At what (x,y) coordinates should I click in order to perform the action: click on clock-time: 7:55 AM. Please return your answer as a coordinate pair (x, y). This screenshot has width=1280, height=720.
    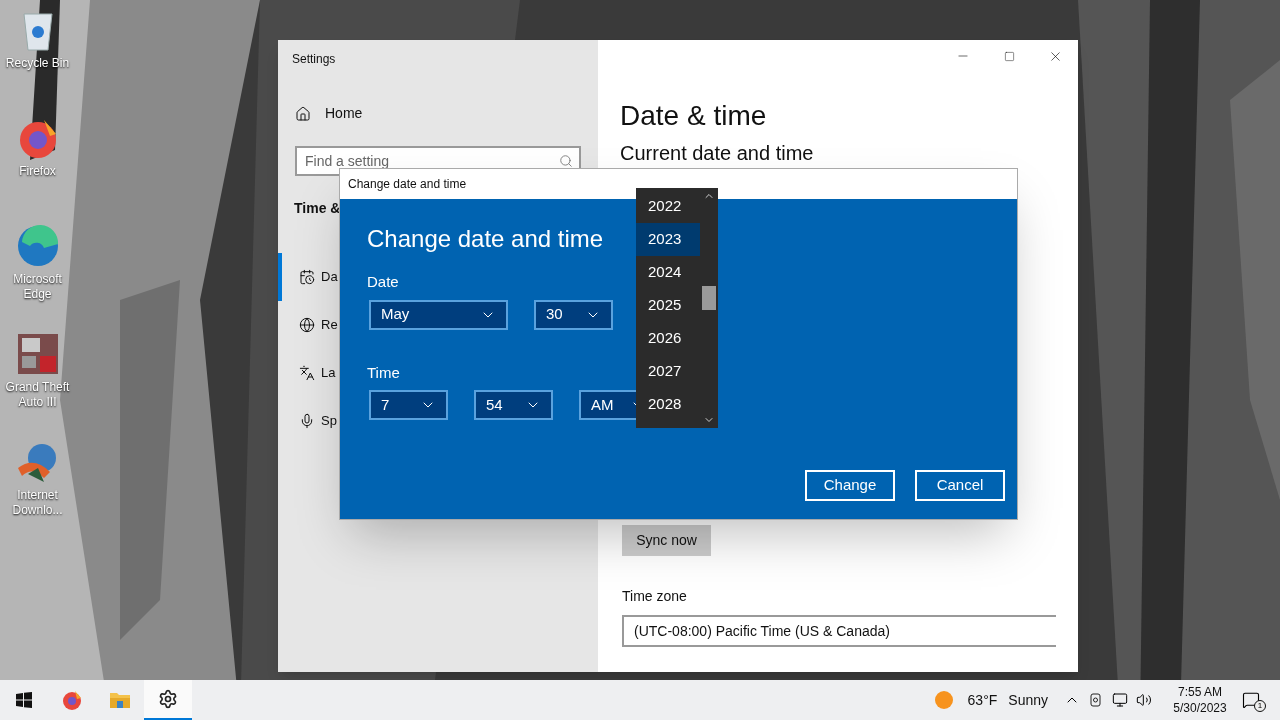
    Looking at the image, I should click on (1200, 692).